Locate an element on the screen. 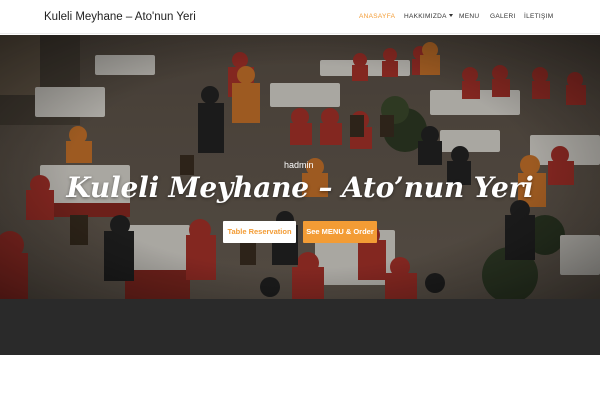 The width and height of the screenshot is (600, 400). dark-section is located at coordinates (300, 327).